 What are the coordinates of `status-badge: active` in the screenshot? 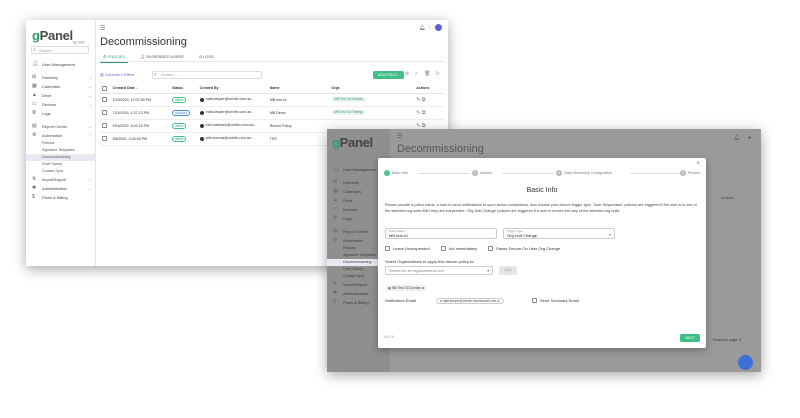 It's located at (179, 125).